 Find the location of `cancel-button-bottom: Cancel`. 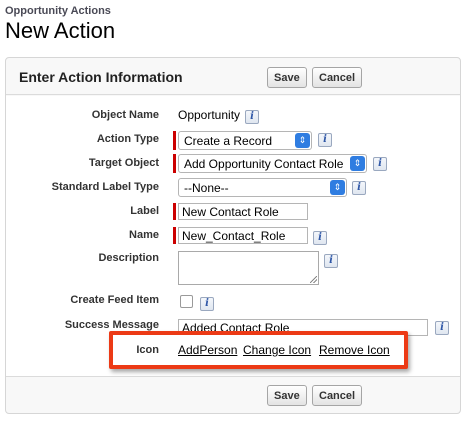

cancel-button-bottom: Cancel is located at coordinates (337, 395).